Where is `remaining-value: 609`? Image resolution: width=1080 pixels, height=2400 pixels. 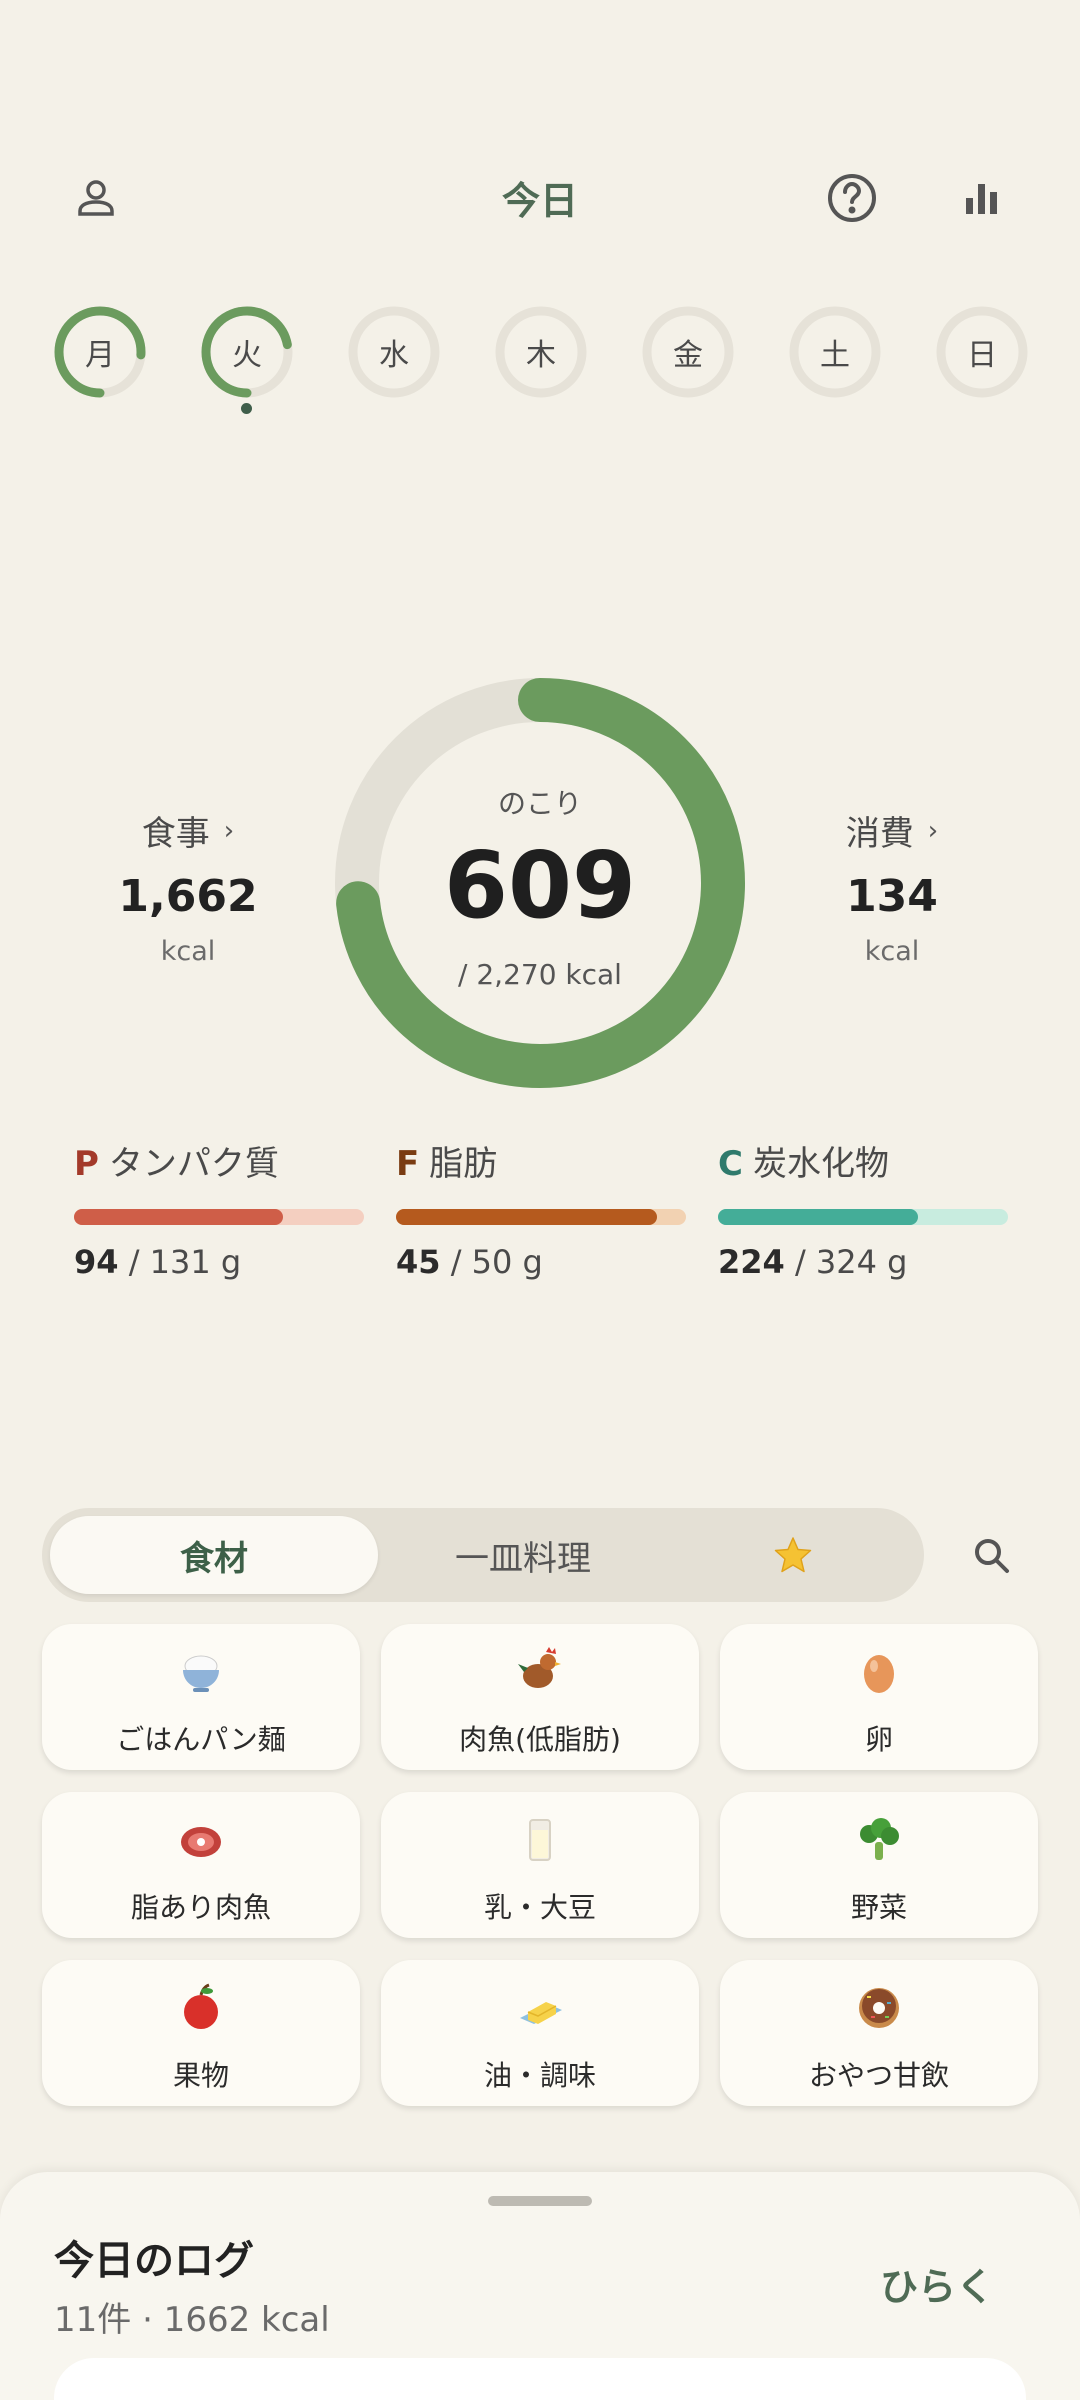
remaining-value: 609 is located at coordinates (540, 885).